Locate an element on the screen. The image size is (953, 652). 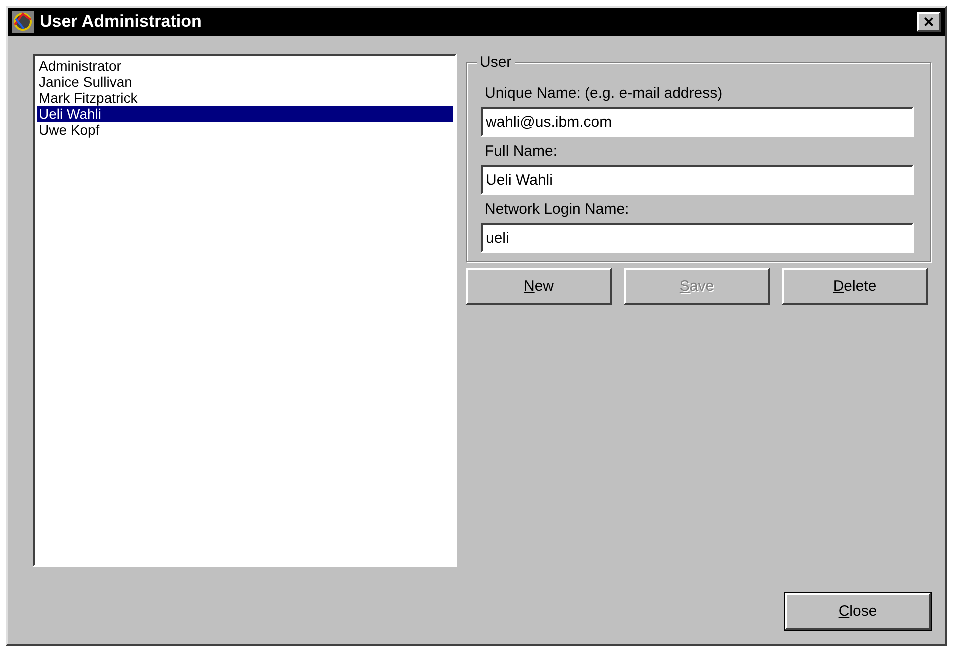
field-label: Network Login Name: is located at coordinates (557, 209).